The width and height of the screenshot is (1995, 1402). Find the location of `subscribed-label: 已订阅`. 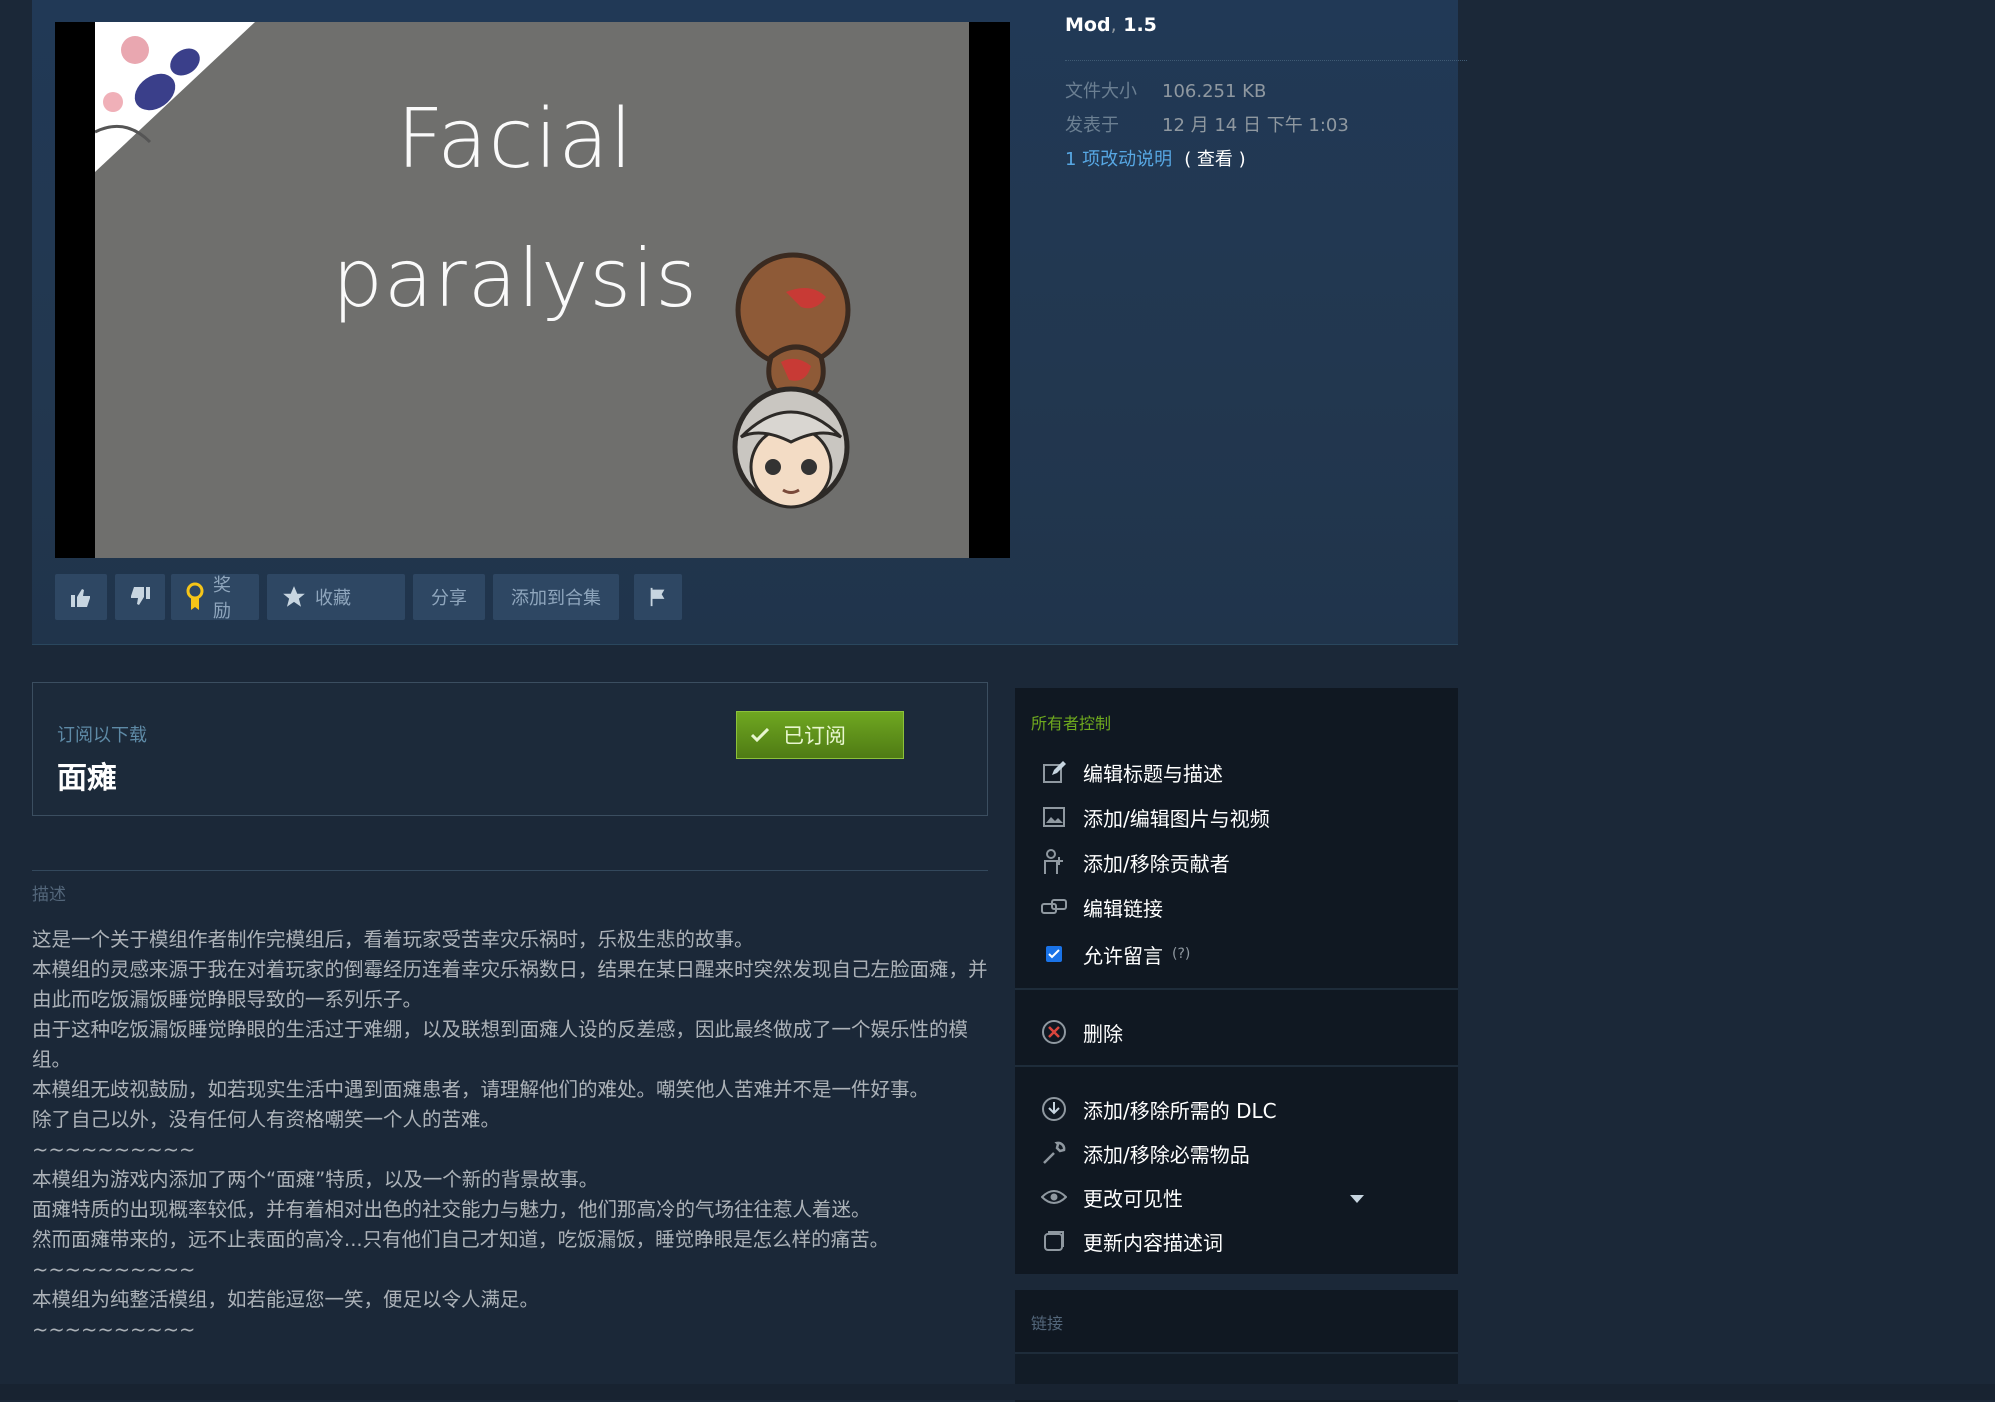

subscribed-label: 已订阅 is located at coordinates (814, 736).